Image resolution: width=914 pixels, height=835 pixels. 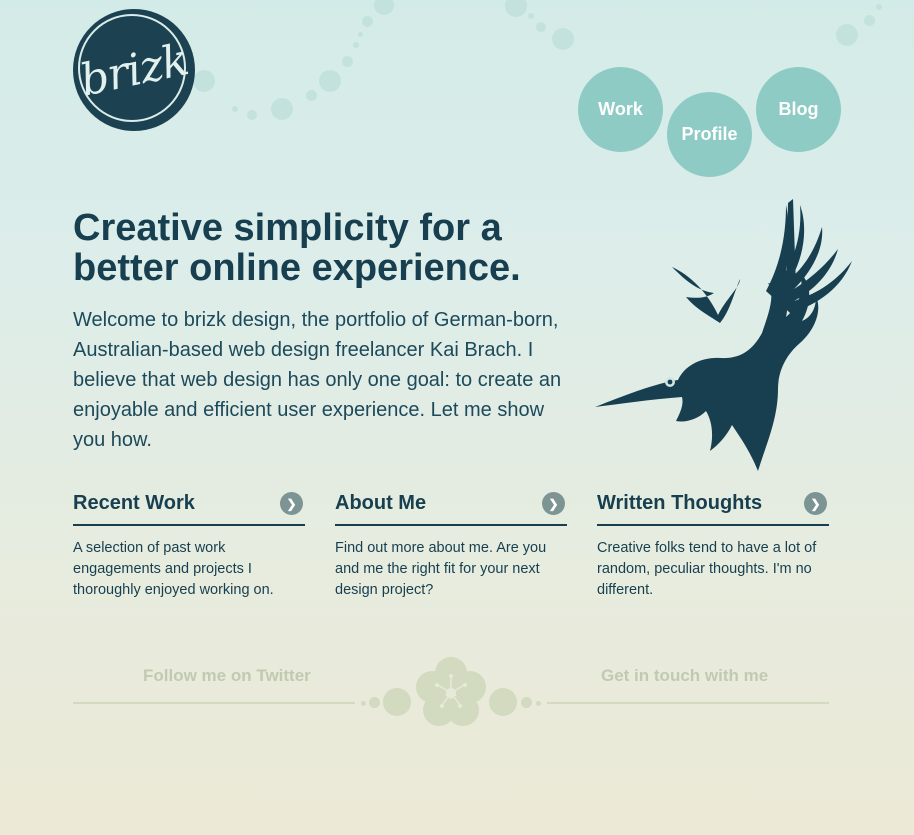 I want to click on logo-text: brizk, so click(x=134, y=70).